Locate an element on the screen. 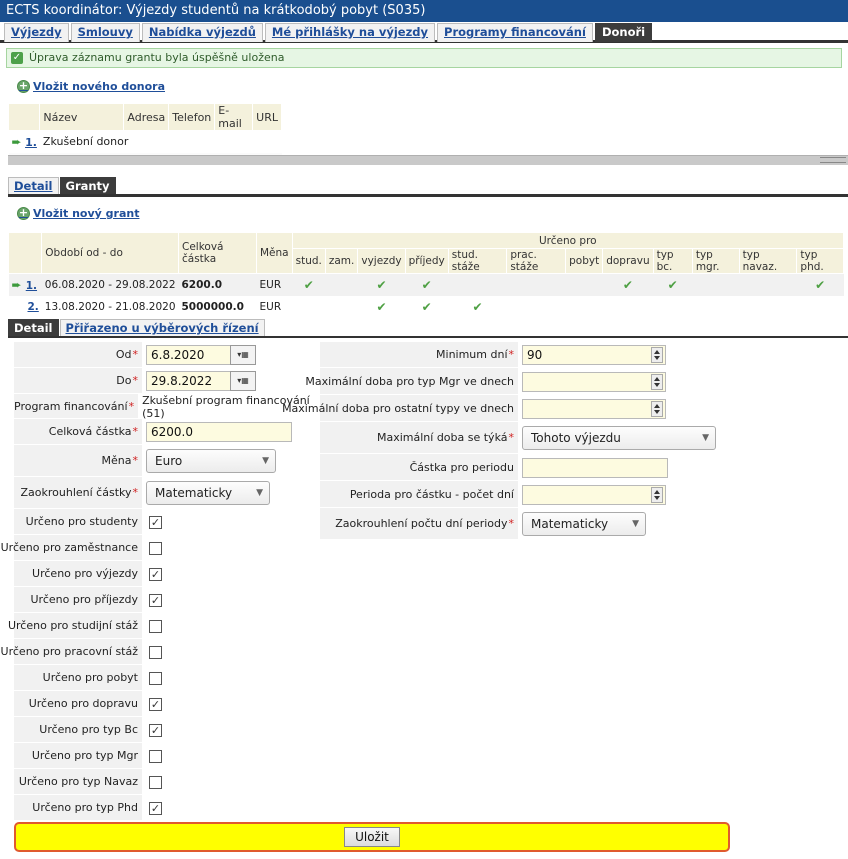 The height and width of the screenshot is (859, 848). form-row-checkbox: Určeno pro zaměstnance is located at coordinates (160, 548).